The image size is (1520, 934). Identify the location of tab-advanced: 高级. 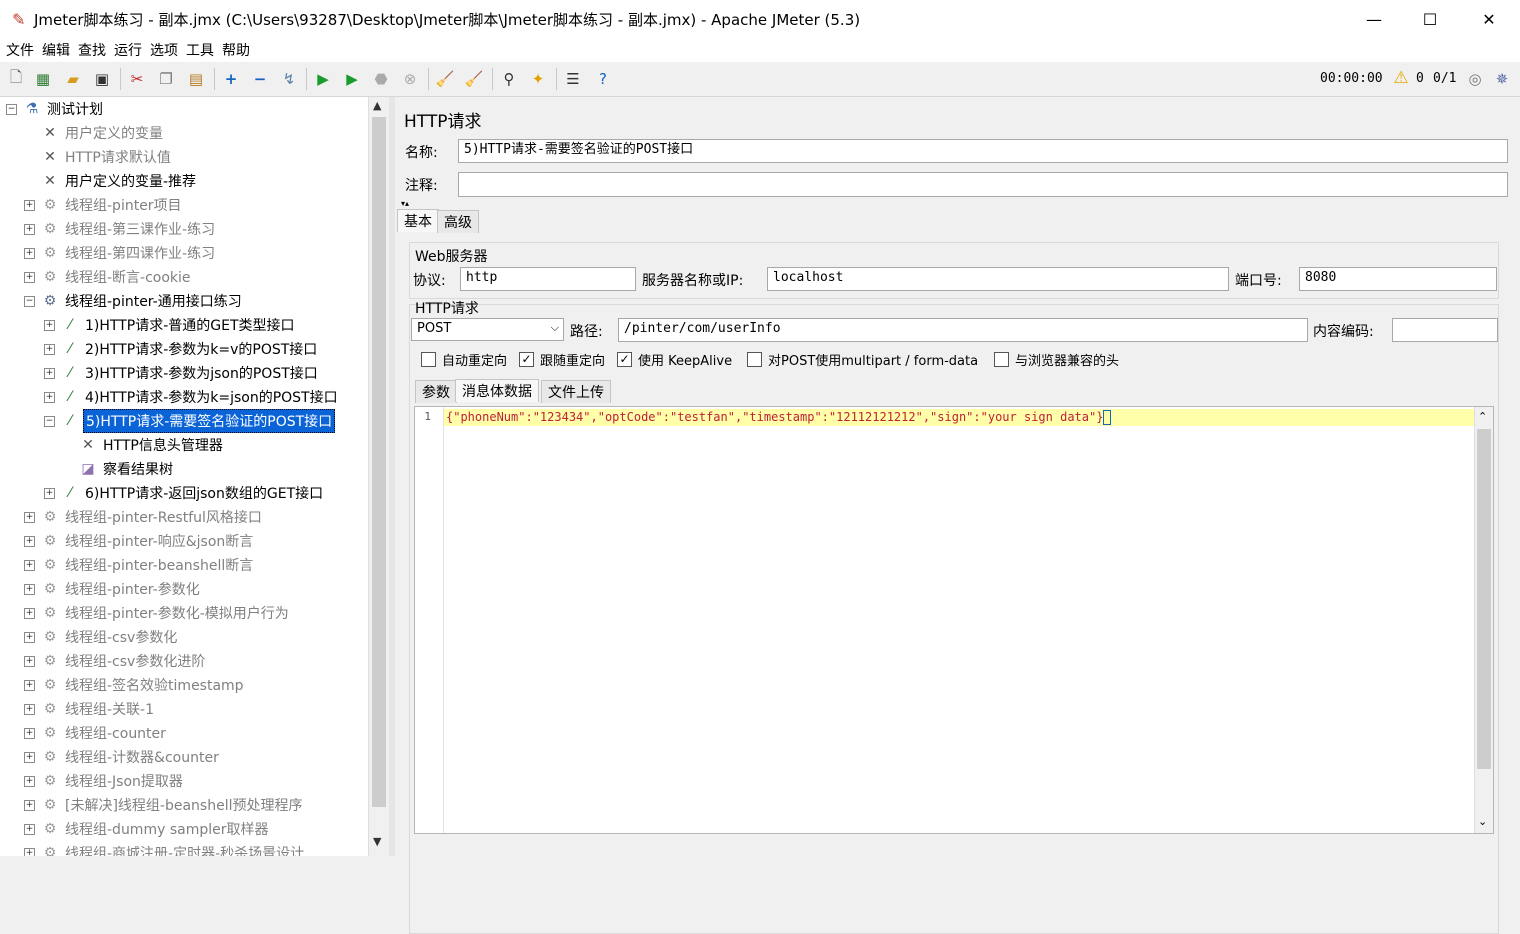
(458, 221).